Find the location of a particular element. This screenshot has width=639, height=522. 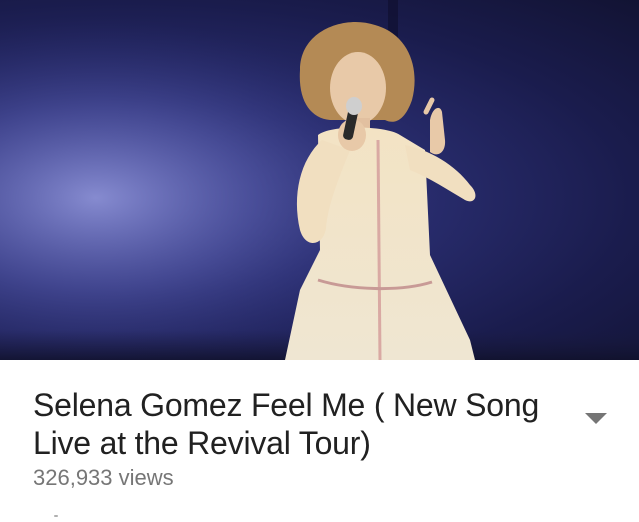

view-count: 326,933 views is located at coordinates (103, 477).